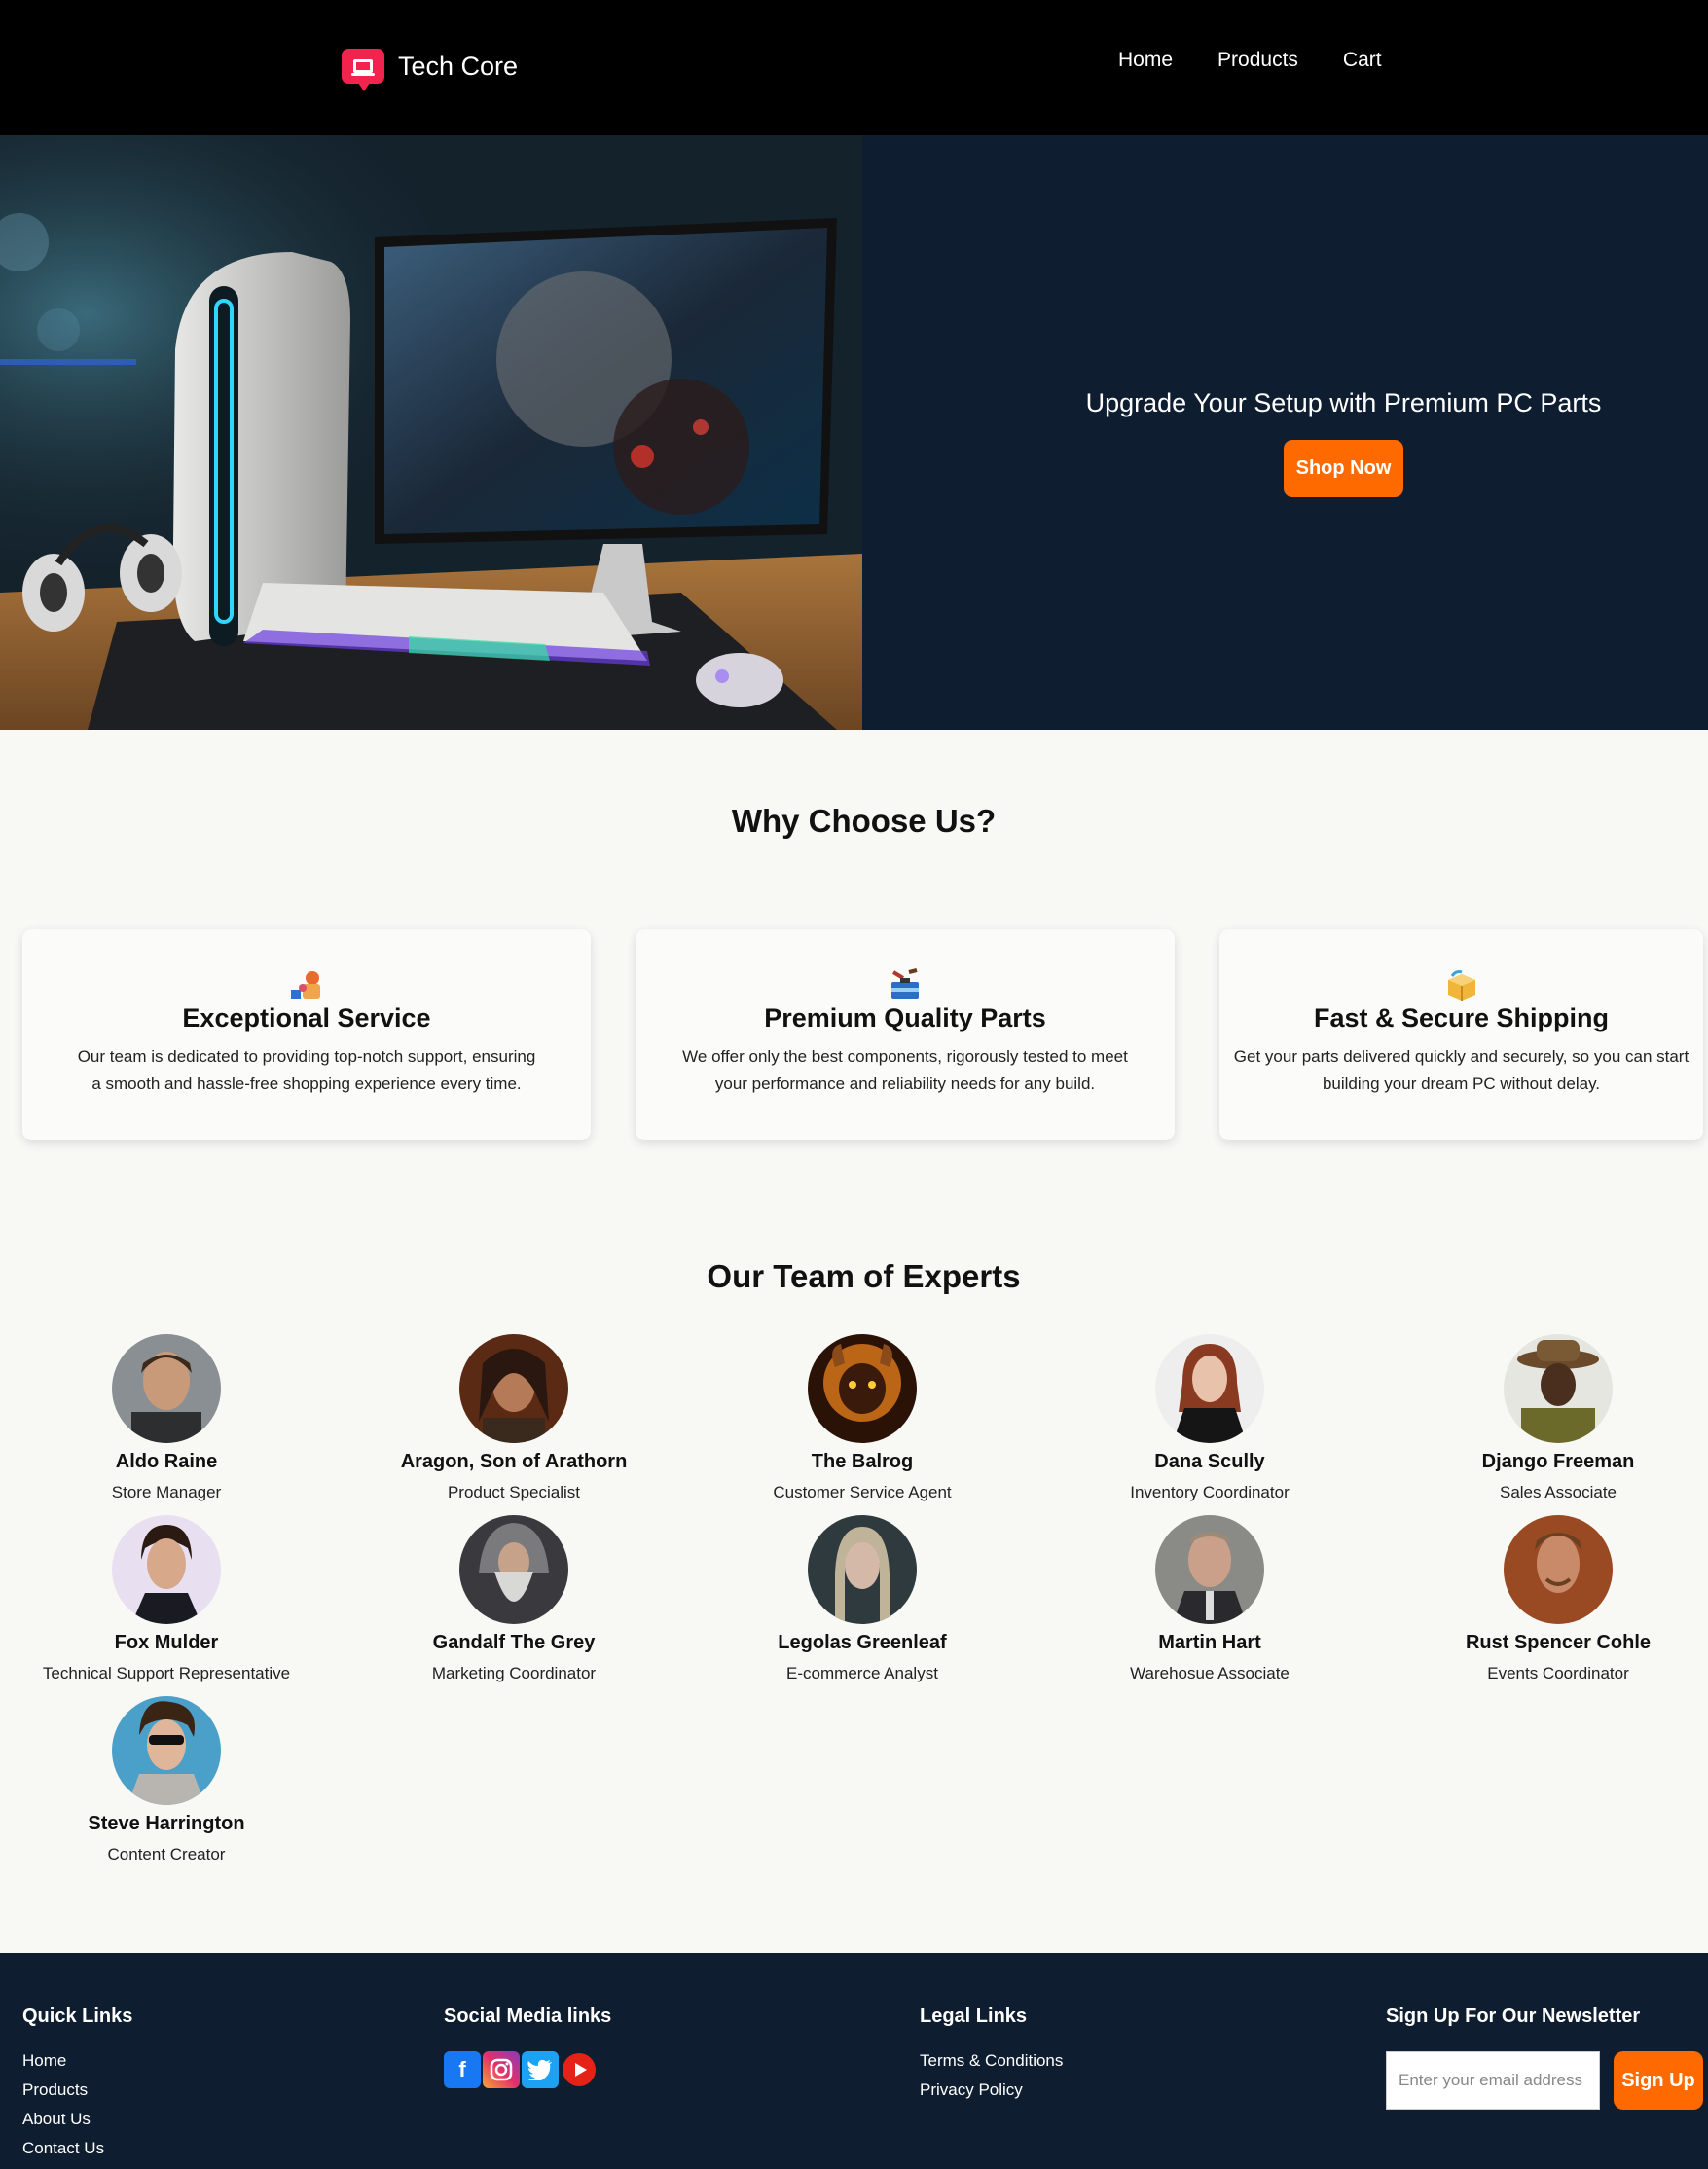 The width and height of the screenshot is (1708, 2169). What do you see at coordinates (77, 2061) in the screenshot?
I see `footer-link-home: Home` at bounding box center [77, 2061].